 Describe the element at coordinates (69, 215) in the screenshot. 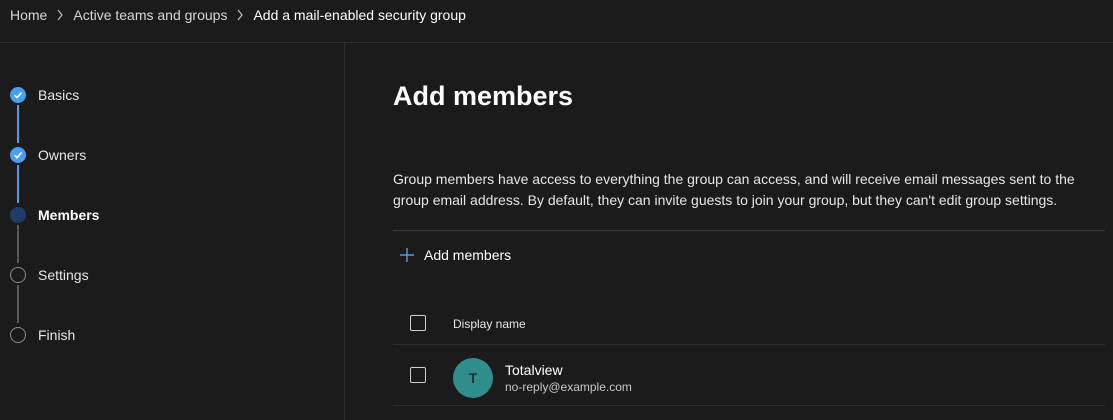

I see `wizard-step-label: Members` at that location.